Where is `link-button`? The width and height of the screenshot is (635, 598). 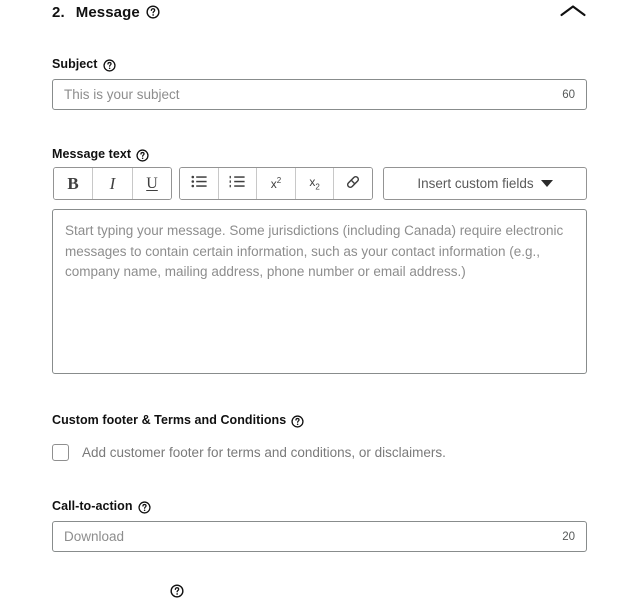 link-button is located at coordinates (353, 183).